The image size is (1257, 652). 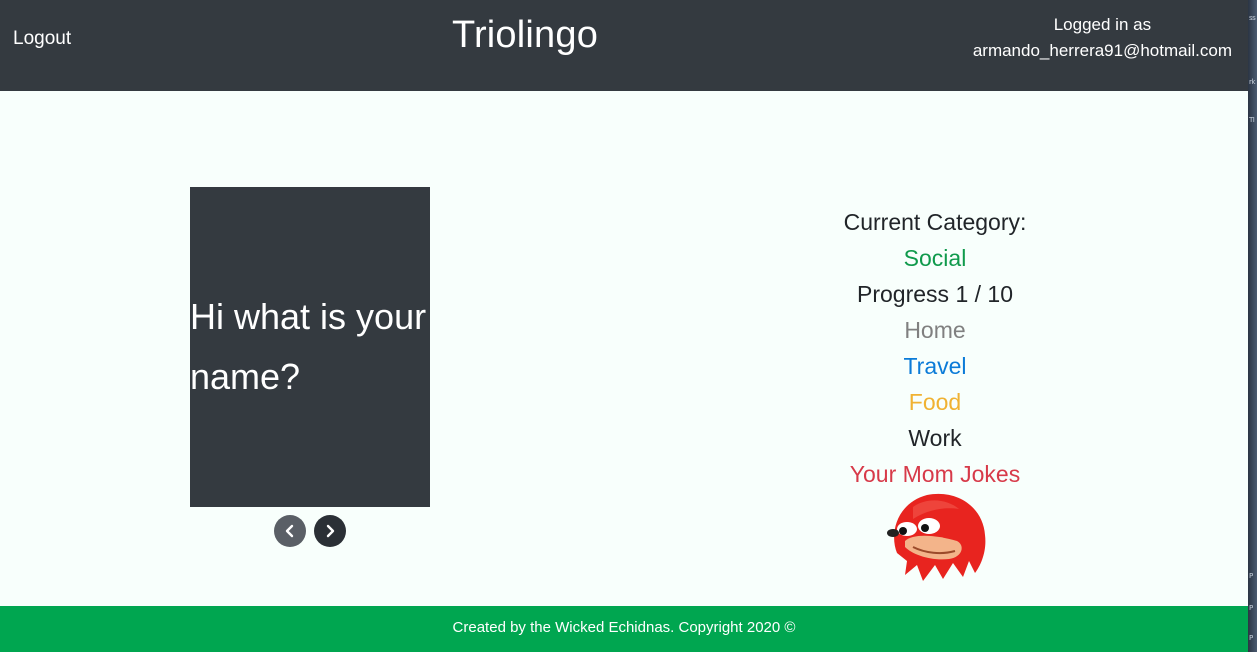 I want to click on next-card-button, so click(x=330, y=531).